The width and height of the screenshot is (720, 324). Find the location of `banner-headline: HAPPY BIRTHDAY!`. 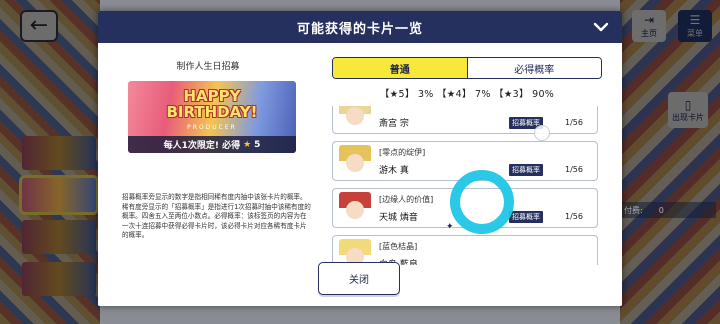

banner-headline: HAPPY BIRTHDAY! is located at coordinates (212, 104).